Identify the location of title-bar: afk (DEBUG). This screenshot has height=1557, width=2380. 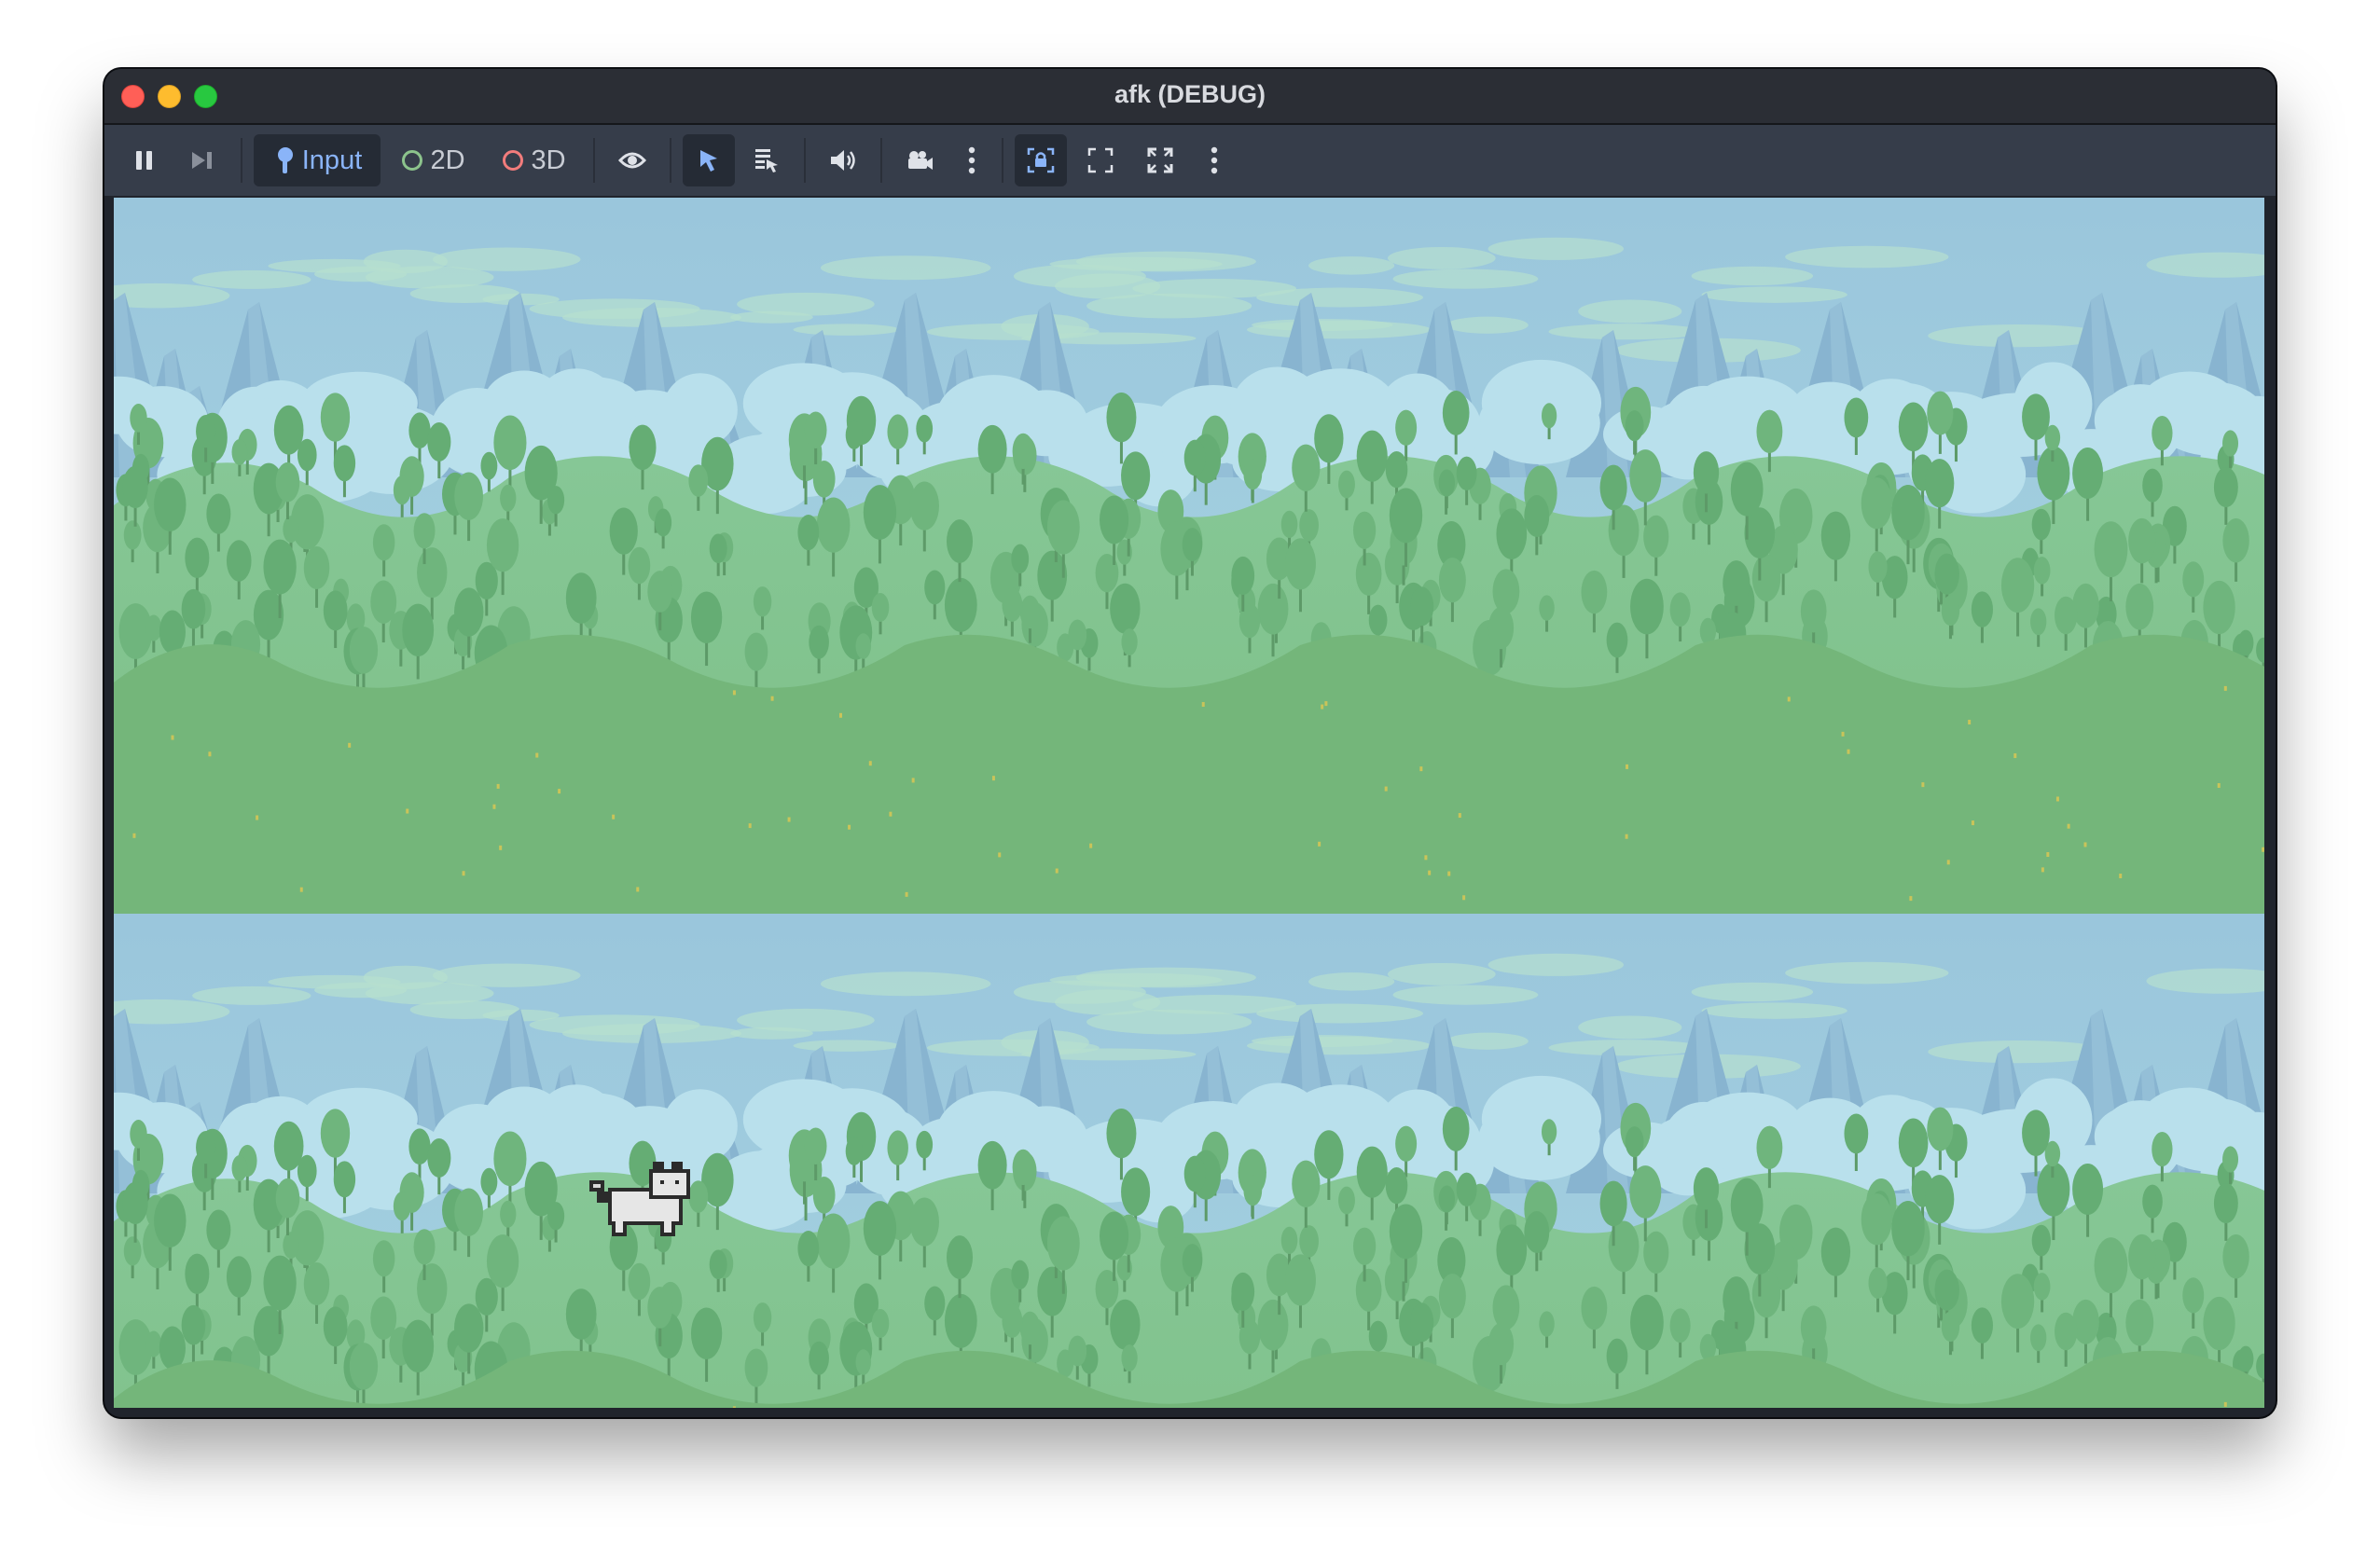
(1190, 97).